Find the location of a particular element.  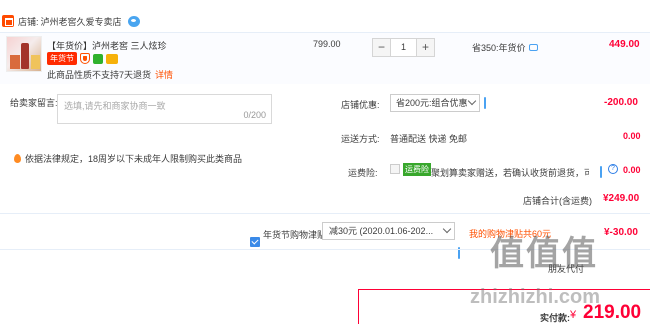

decrease-quantity-button: − is located at coordinates (381, 47).